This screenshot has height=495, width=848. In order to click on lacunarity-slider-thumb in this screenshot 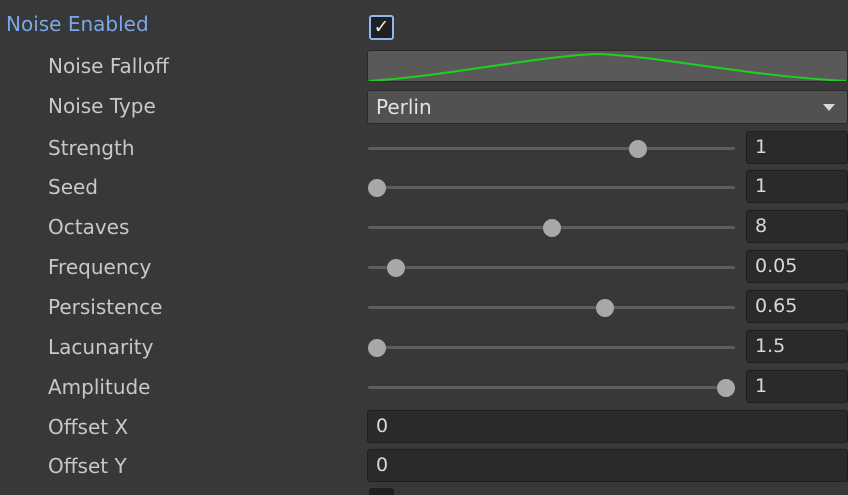, I will do `click(377, 347)`.